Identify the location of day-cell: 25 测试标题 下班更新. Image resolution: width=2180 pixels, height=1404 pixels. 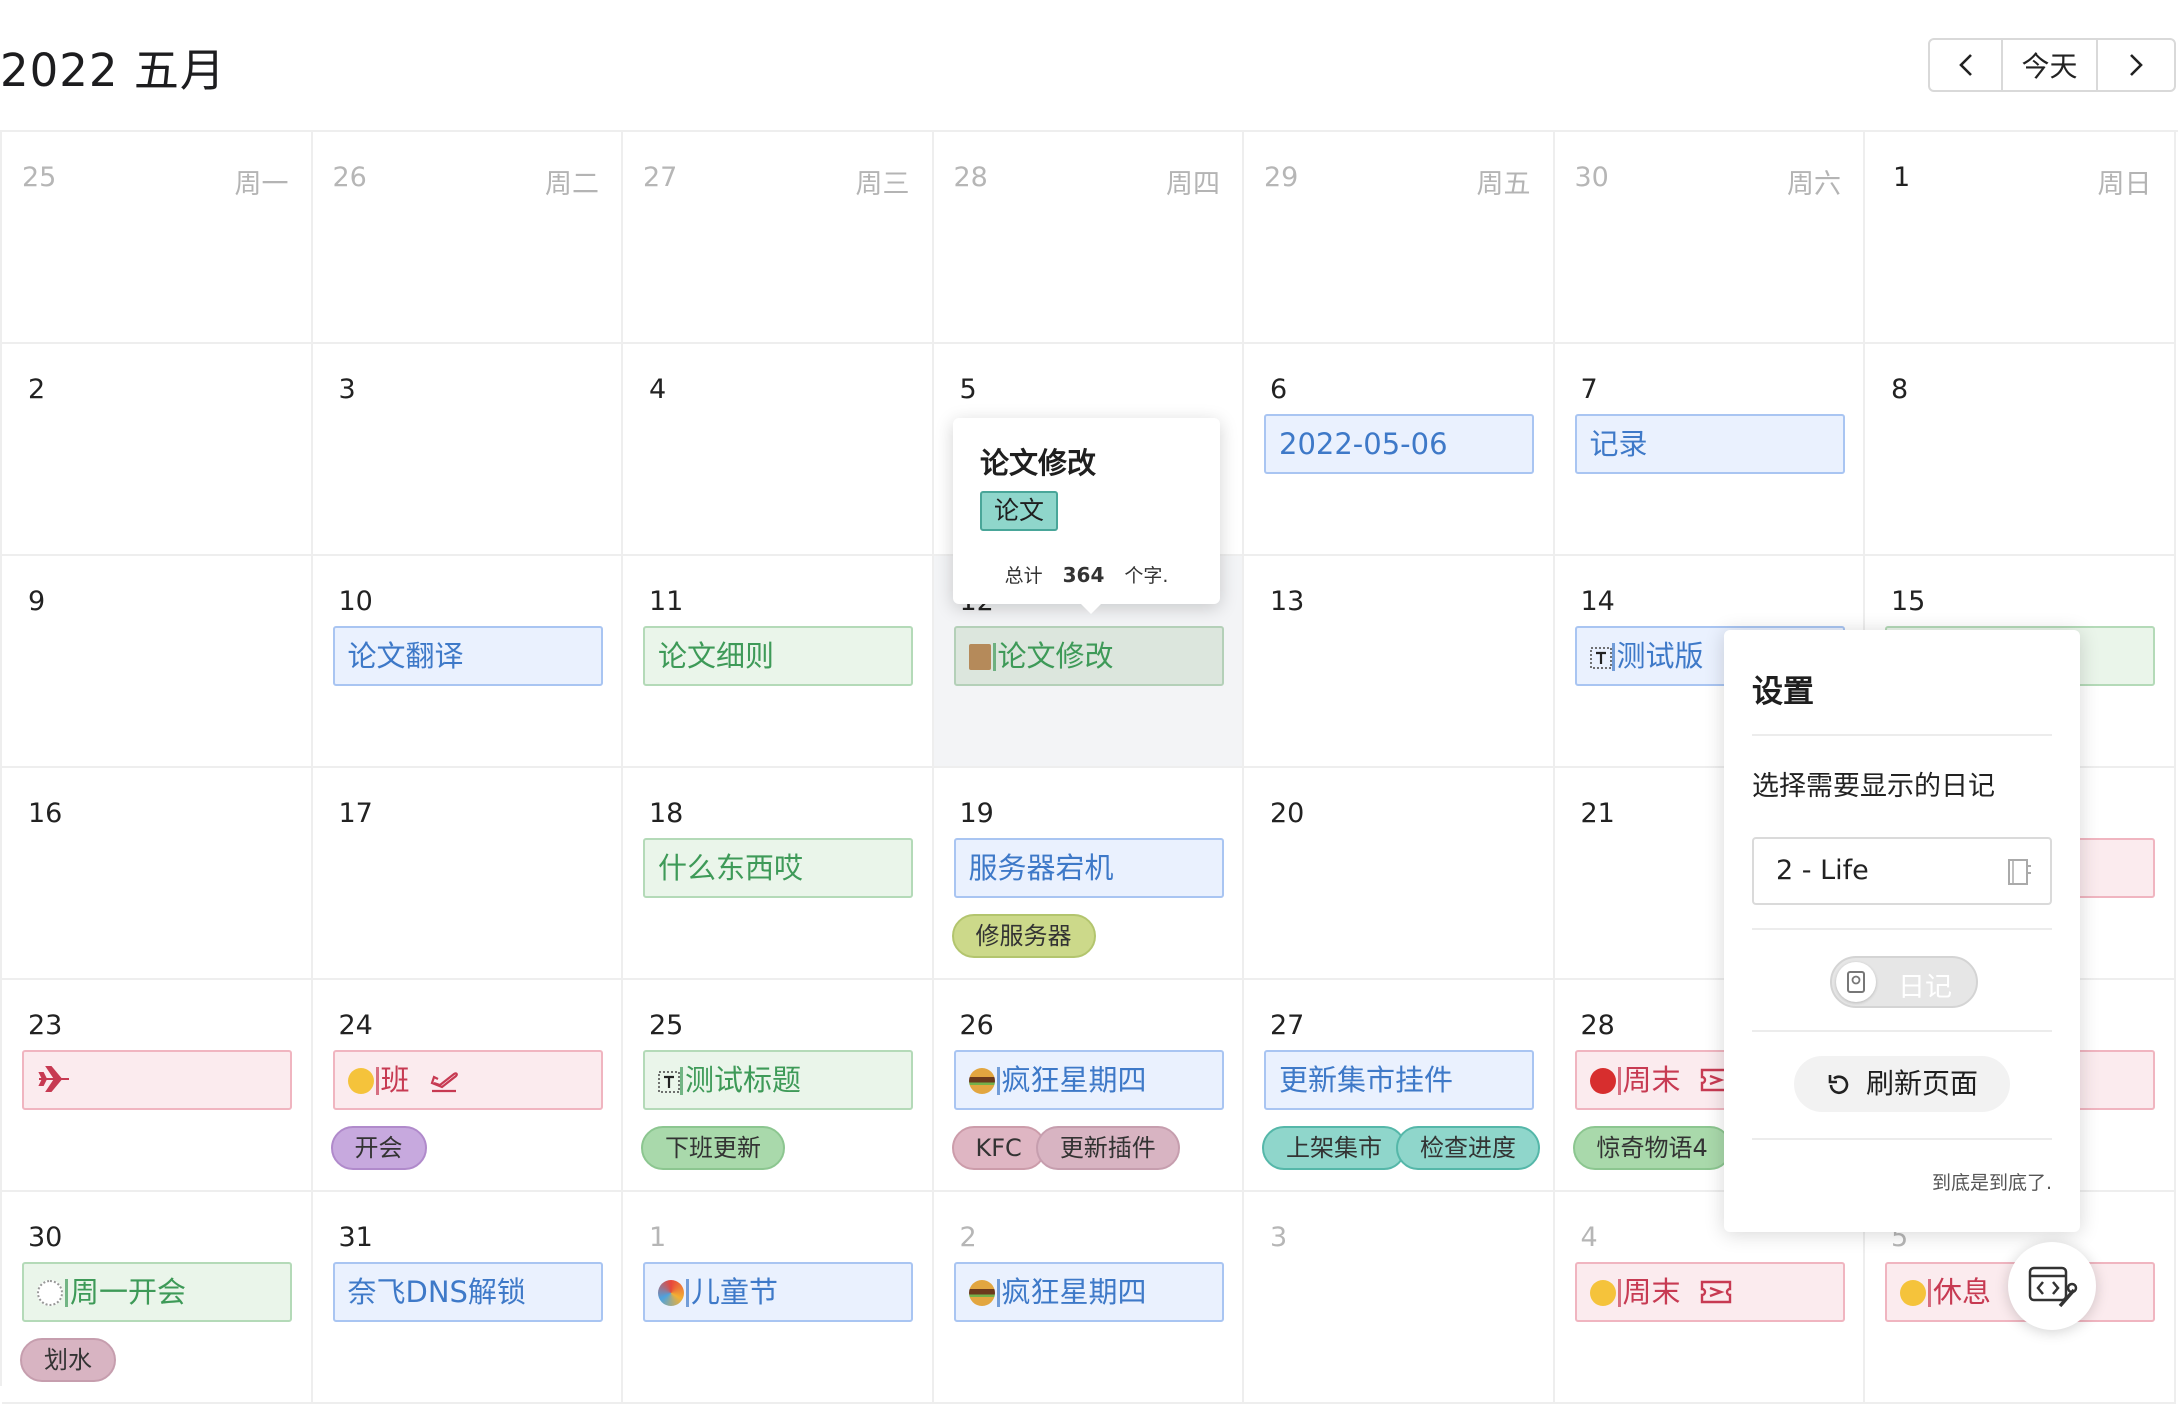
(778, 1086).